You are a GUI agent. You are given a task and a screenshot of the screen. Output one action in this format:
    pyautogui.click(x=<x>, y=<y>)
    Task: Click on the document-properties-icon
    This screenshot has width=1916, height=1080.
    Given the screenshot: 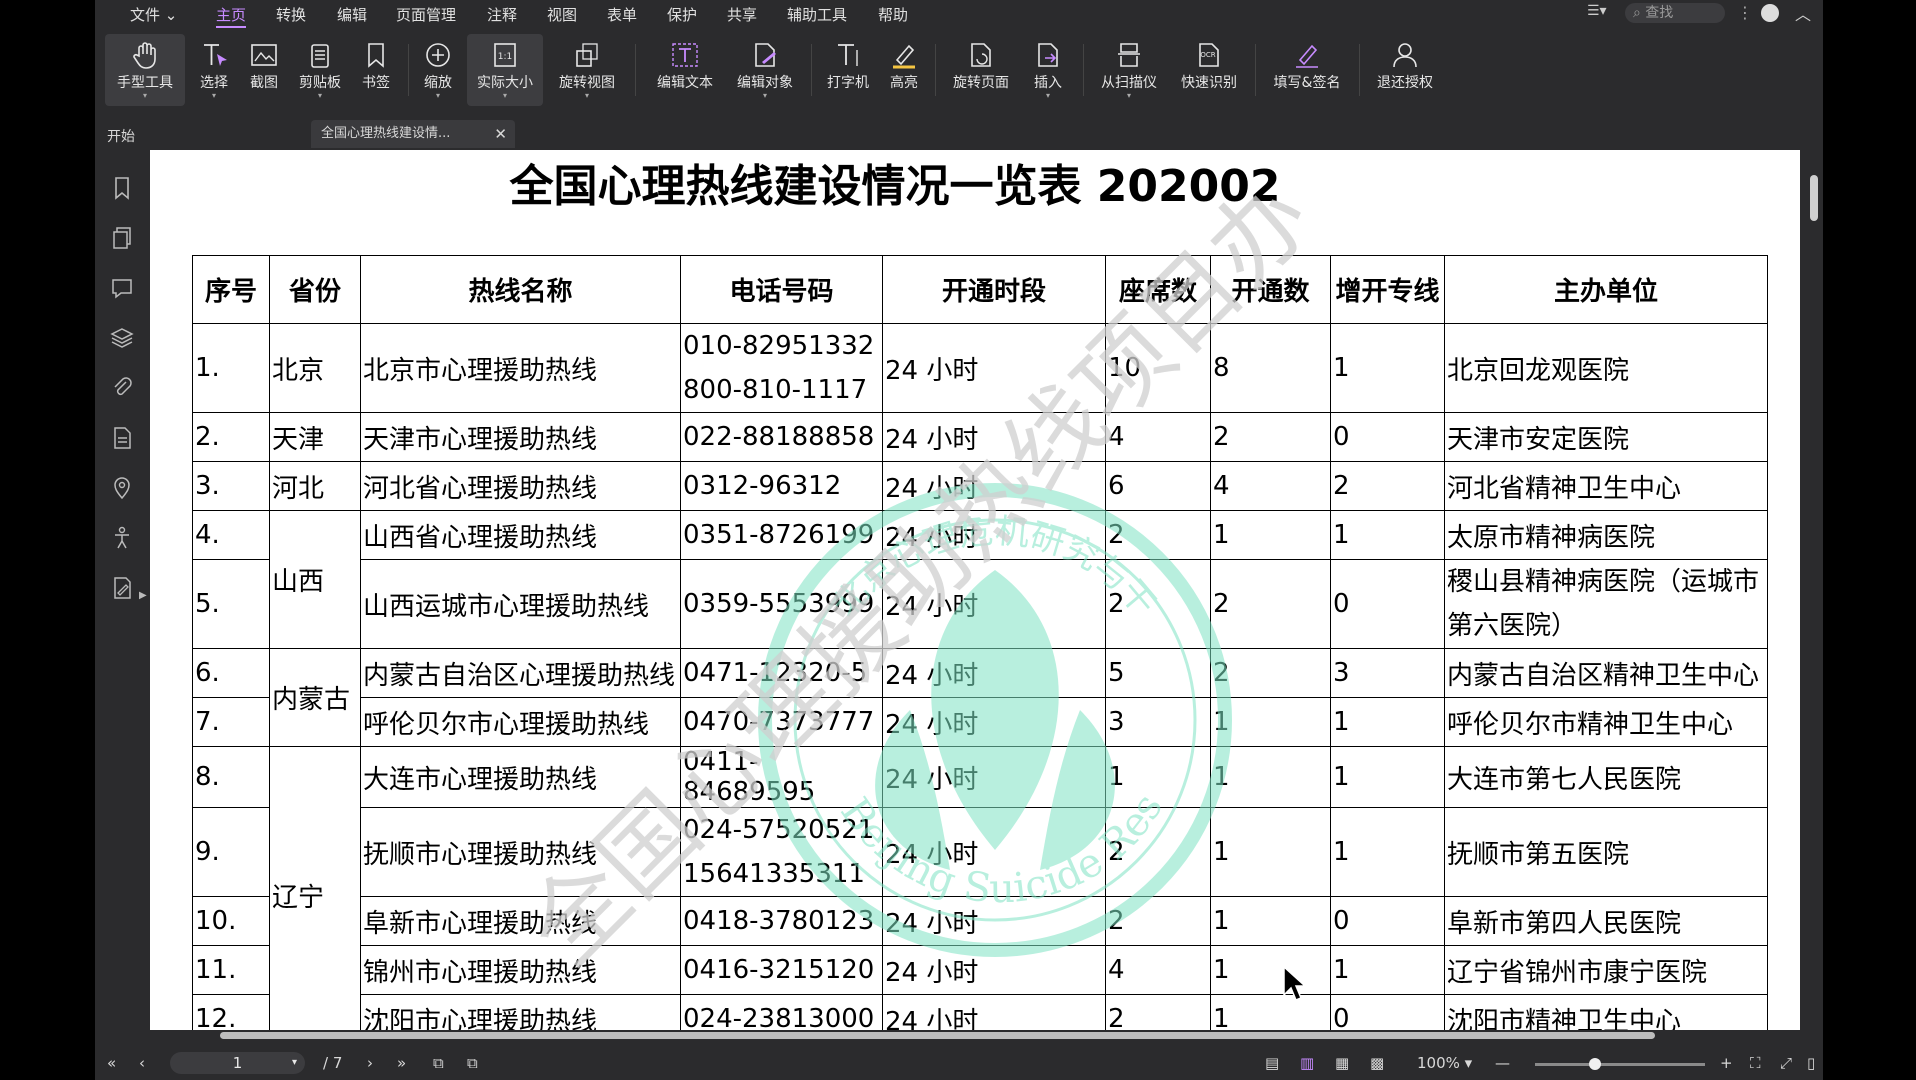 What is the action you would take?
    pyautogui.click(x=122, y=438)
    